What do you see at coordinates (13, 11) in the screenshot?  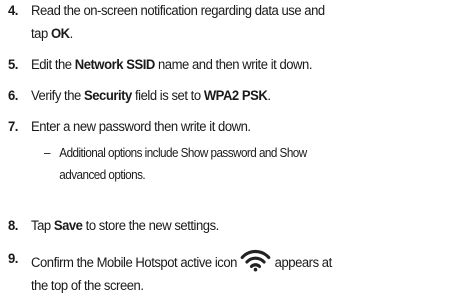 I see `step-number: 4.` at bounding box center [13, 11].